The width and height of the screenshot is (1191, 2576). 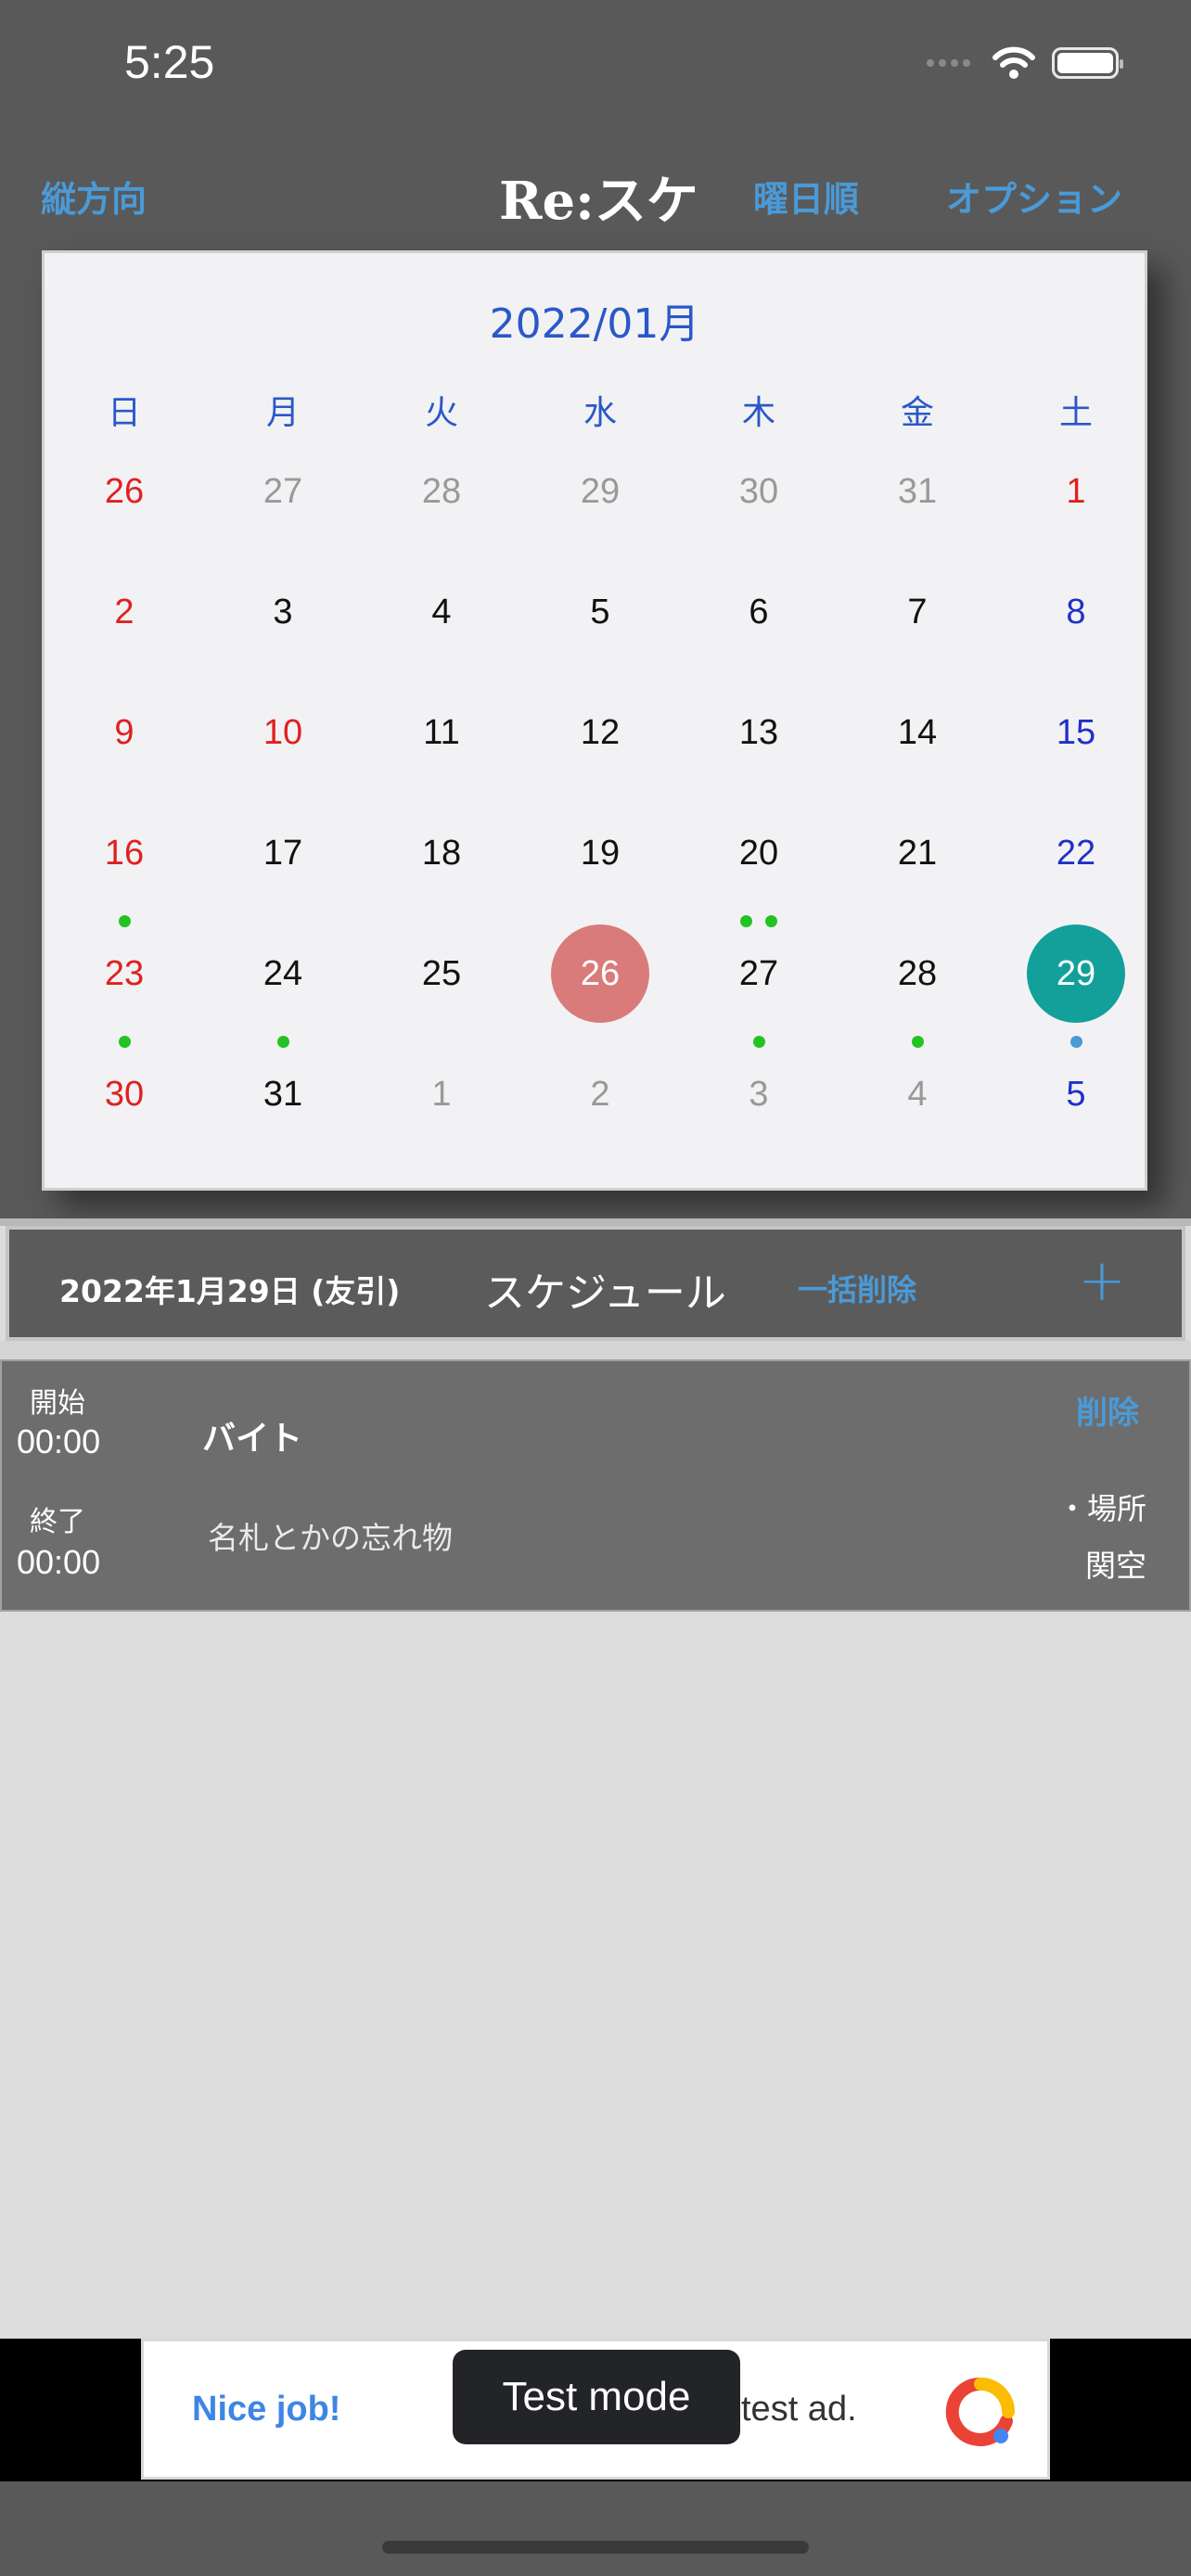 What do you see at coordinates (441, 853) in the screenshot?
I see `calendar-day: 18` at bounding box center [441, 853].